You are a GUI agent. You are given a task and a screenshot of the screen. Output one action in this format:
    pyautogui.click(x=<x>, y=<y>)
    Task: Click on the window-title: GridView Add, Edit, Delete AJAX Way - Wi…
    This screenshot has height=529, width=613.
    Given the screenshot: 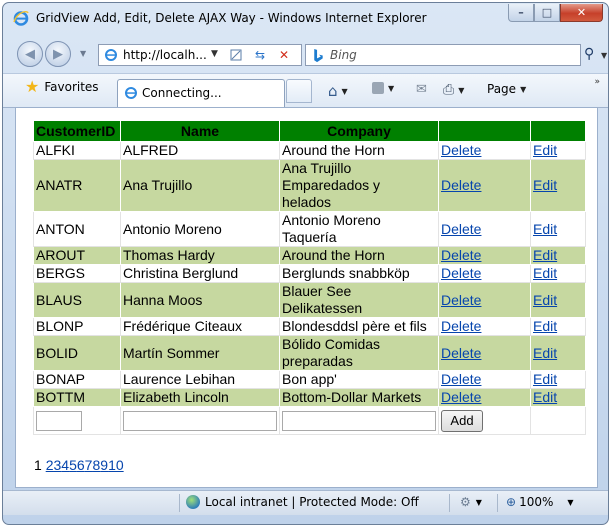 What is the action you would take?
    pyautogui.click(x=231, y=18)
    